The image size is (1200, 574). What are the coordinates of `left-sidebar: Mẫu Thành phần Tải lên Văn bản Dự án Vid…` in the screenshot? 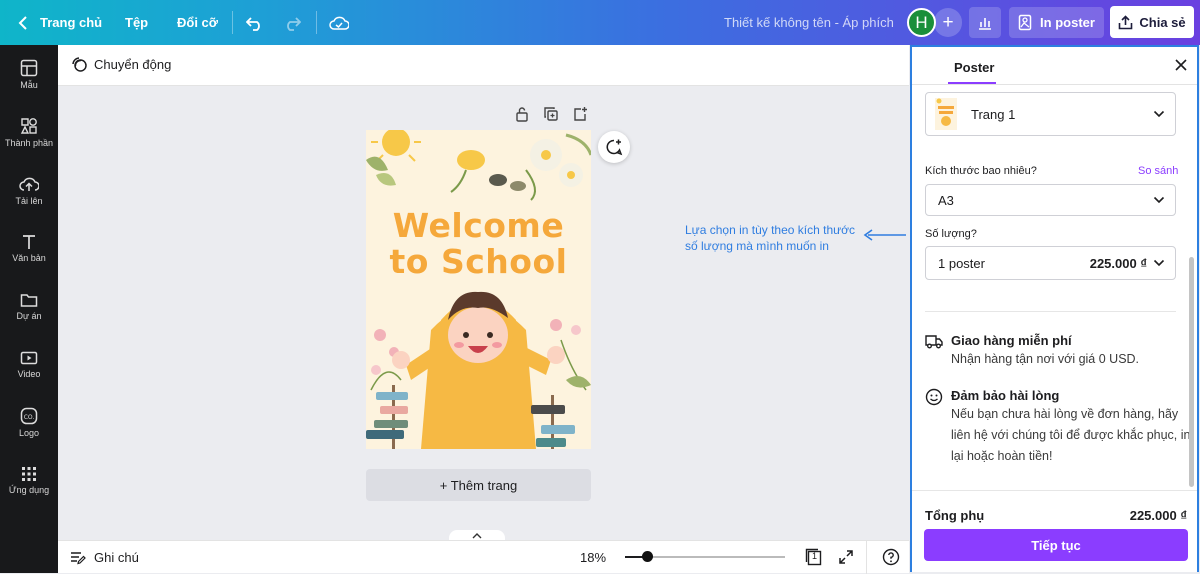 It's located at (29, 309).